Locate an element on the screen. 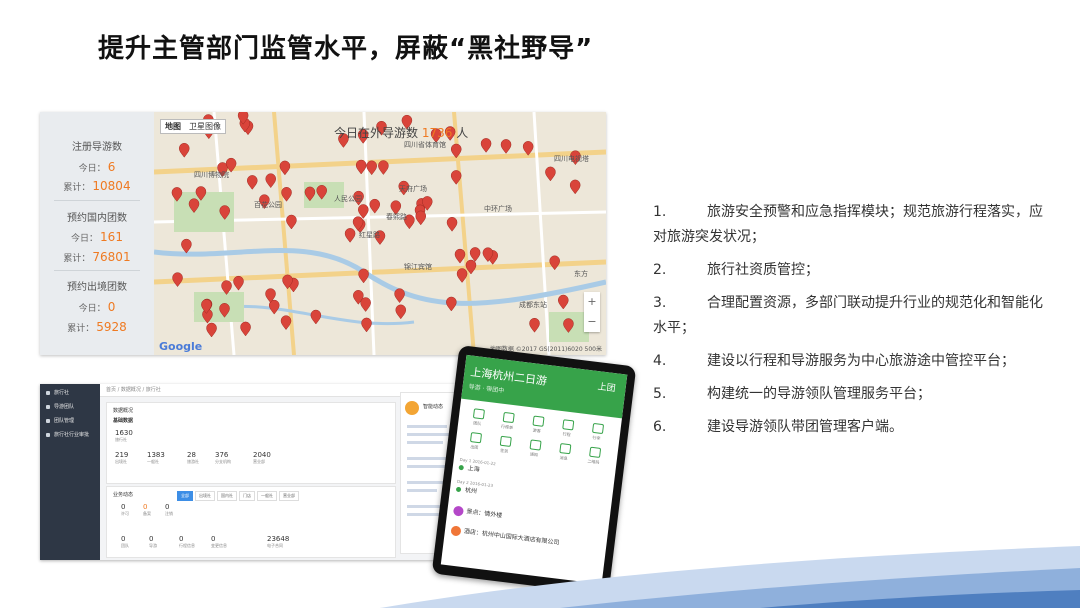  approval-icon is located at coordinates (48, 434).